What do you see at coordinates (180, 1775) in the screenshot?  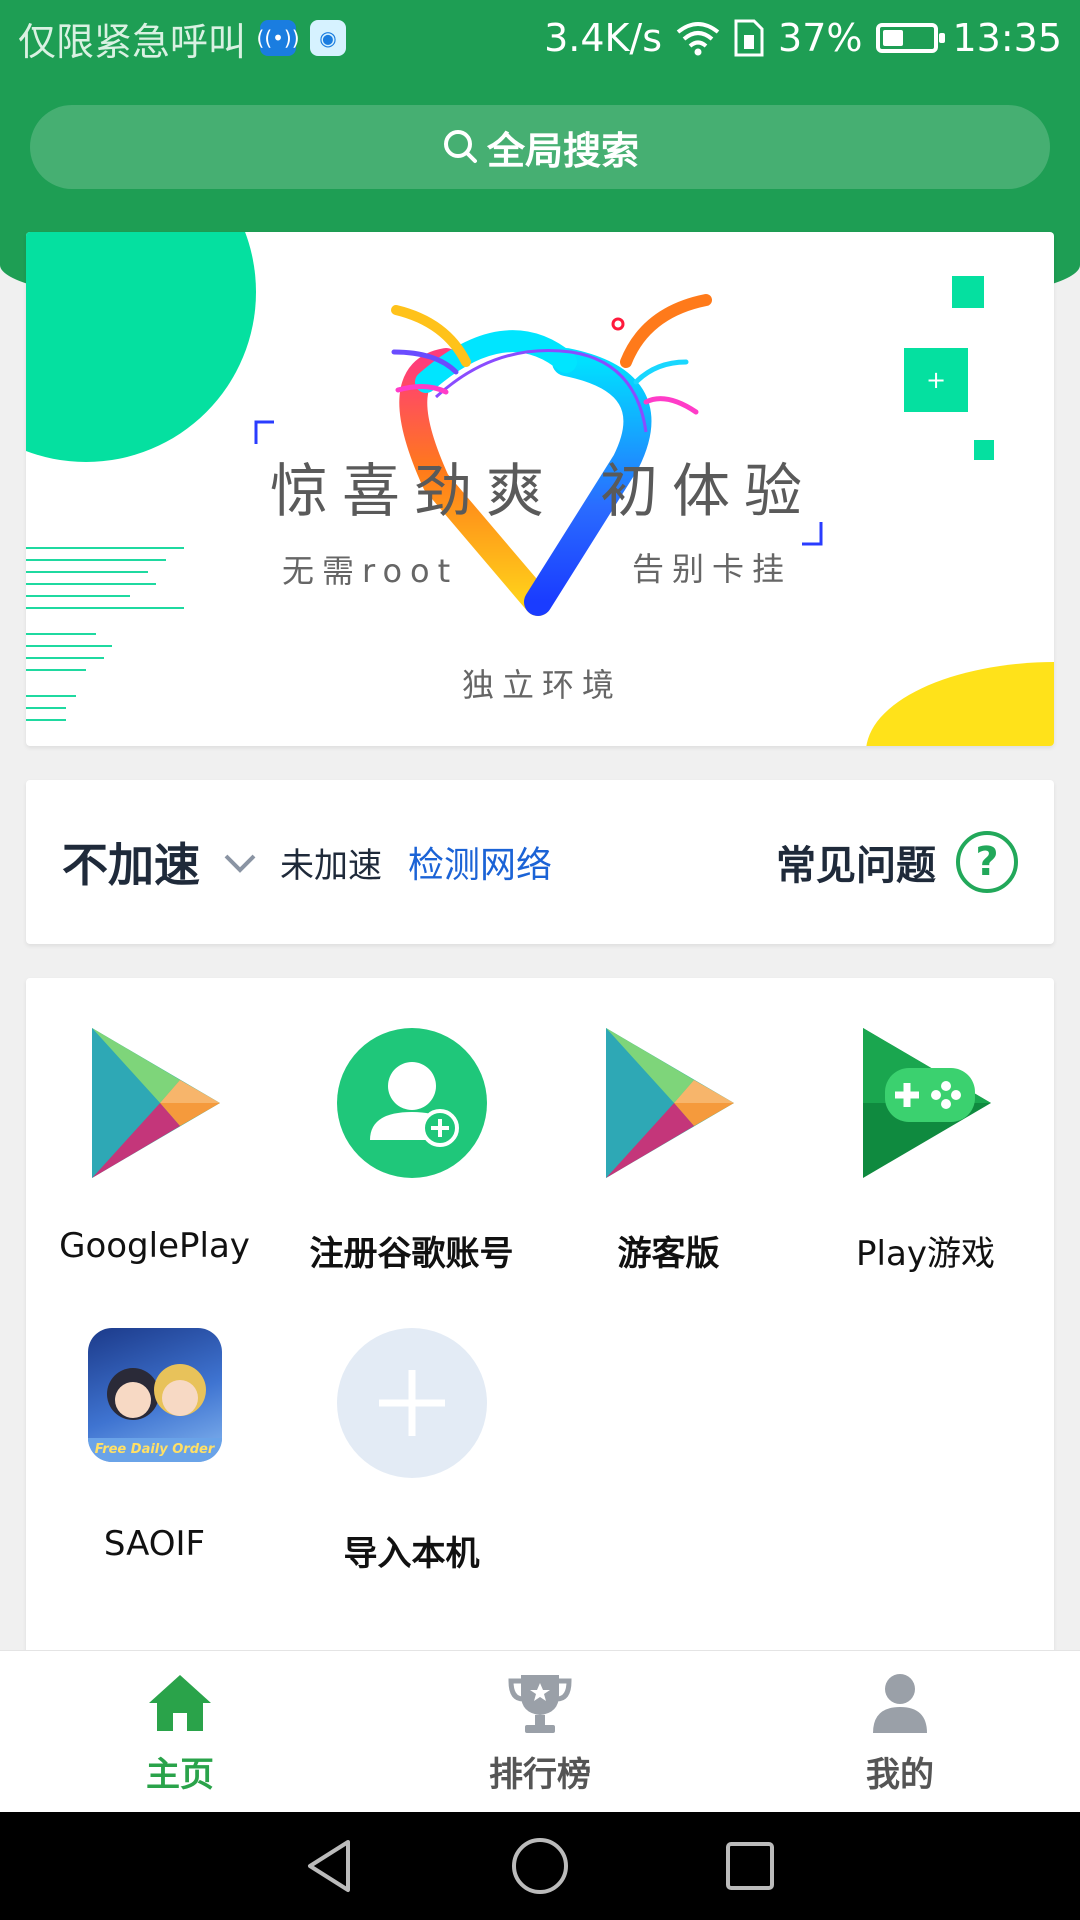 I see `nav-label: 主页` at bounding box center [180, 1775].